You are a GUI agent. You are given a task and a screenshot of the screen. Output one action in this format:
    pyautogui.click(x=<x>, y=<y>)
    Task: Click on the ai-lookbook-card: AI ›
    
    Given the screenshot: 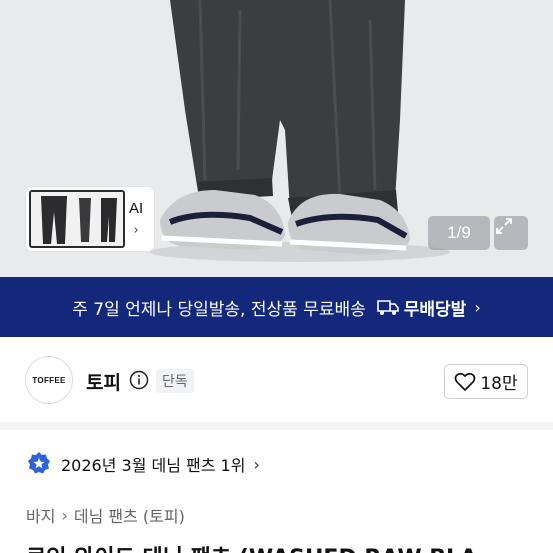 What is the action you would take?
    pyautogui.click(x=90, y=219)
    